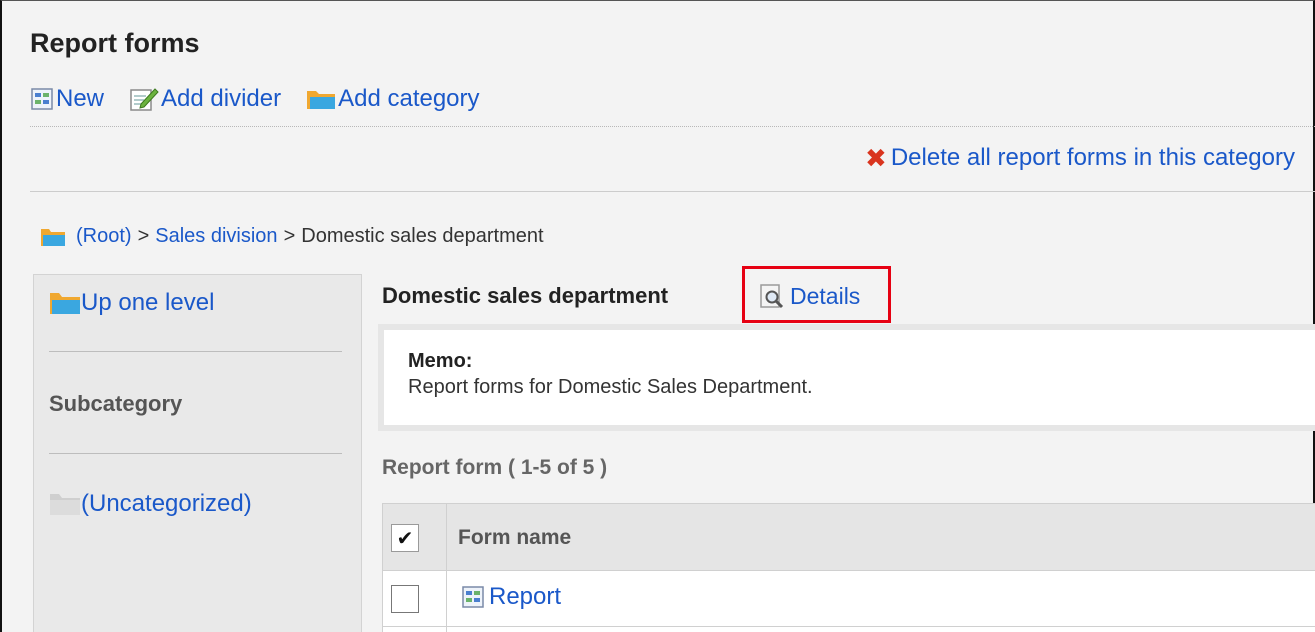 The image size is (1315, 632). Describe the element at coordinates (1092, 157) in the screenshot. I see `delete-all-label: Delete all report forms in this category` at that location.